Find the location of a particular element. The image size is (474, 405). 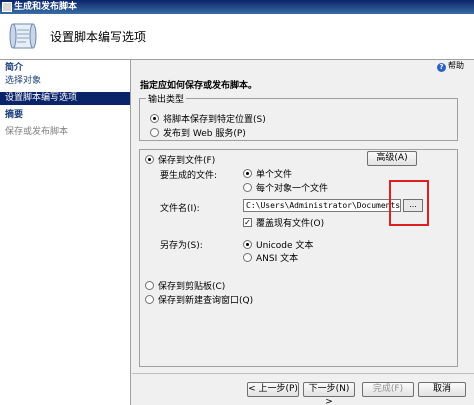

save-as-label: 另存为(S): is located at coordinates (181, 246).